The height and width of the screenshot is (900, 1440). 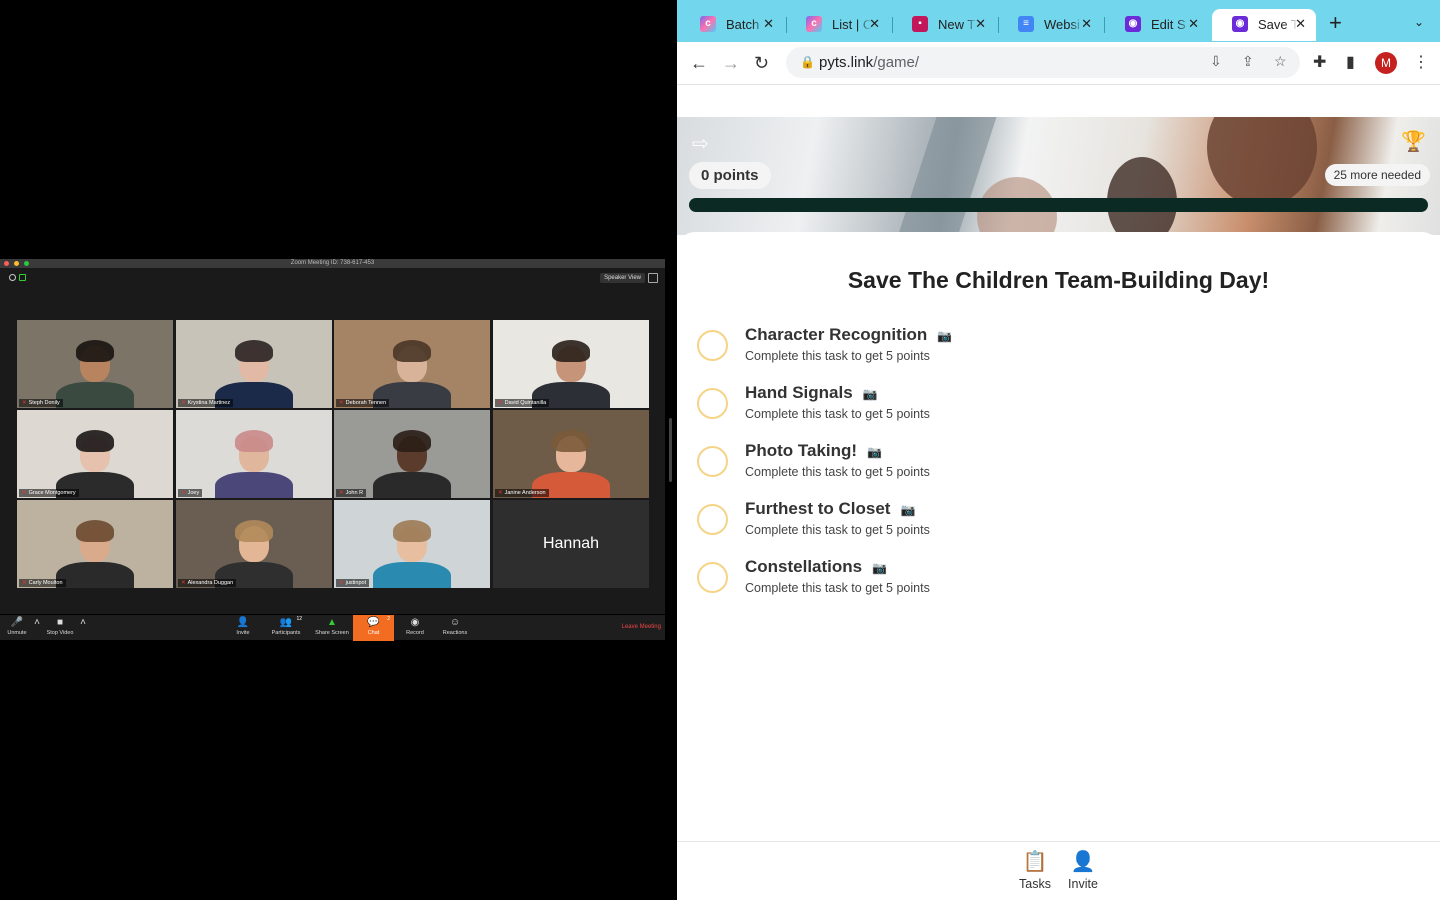 What do you see at coordinates (95, 454) in the screenshot?
I see `participant-video-tile: ✕ Grace Montgomery` at bounding box center [95, 454].